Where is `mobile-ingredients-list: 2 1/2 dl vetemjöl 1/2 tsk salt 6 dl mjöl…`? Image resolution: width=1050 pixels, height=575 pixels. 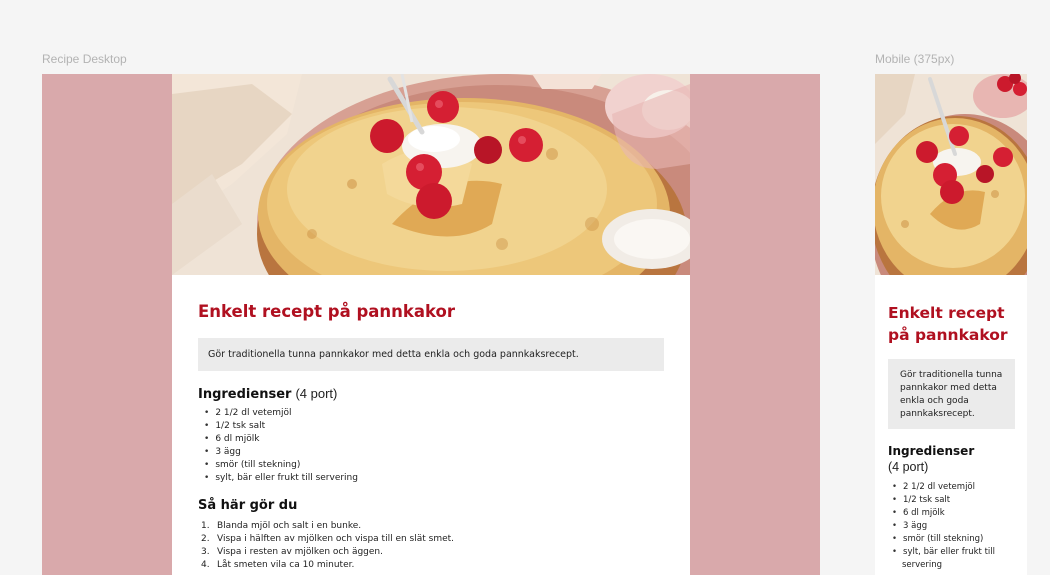
mobile-ingredients-list: 2 1/2 dl vetemjöl 1/2 tsk salt 6 dl mjöl… is located at coordinates (953, 526).